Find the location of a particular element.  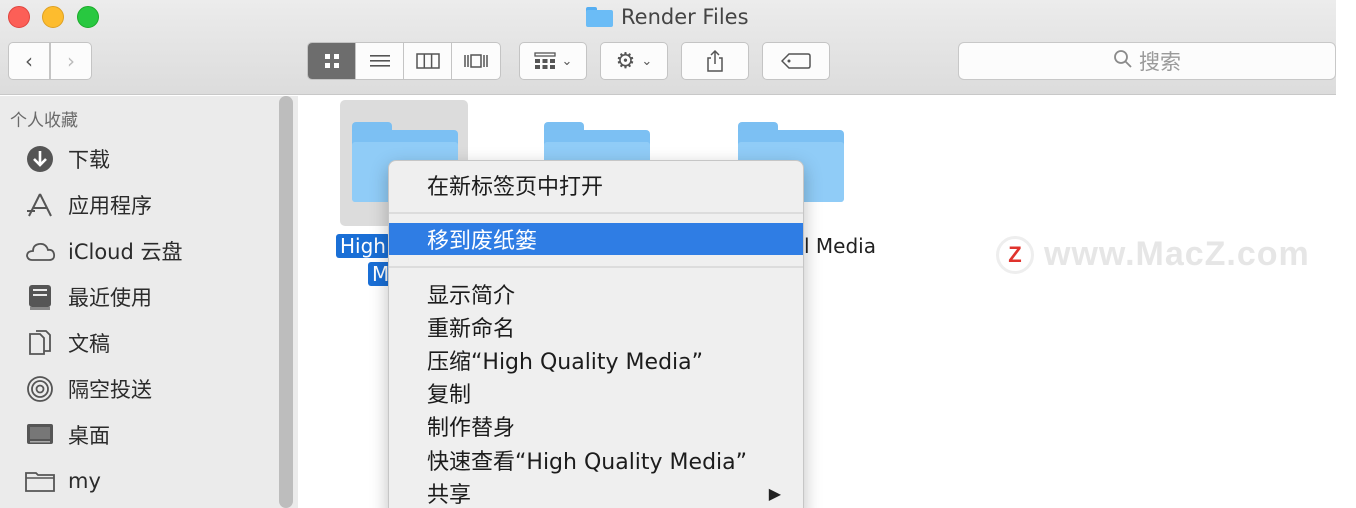

sidebar-item-airdrop: 隔空投送 is located at coordinates (88, 389).